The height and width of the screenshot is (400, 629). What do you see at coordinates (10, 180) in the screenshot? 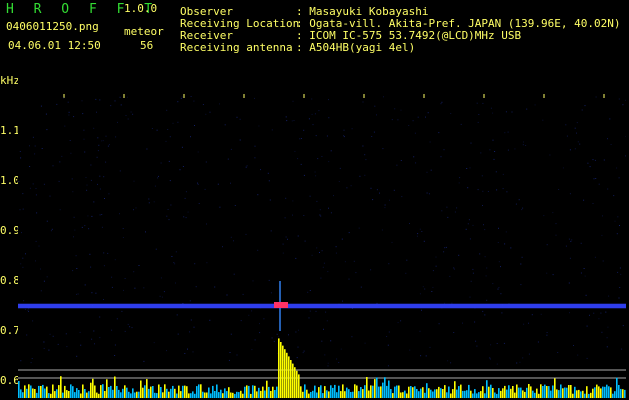
I see `y-label-1-0: 1.0` at bounding box center [10, 180].